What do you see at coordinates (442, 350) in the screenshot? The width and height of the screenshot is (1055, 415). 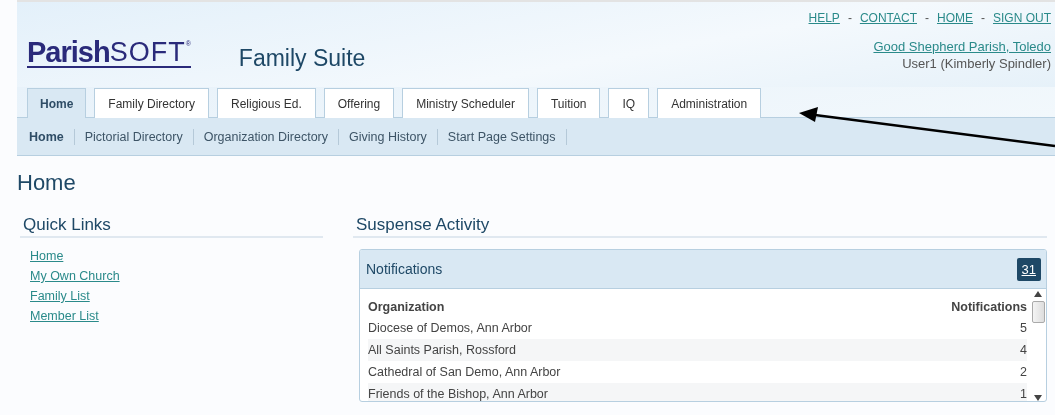 I see `table-cell: All Saints Parish, Rossford` at bounding box center [442, 350].